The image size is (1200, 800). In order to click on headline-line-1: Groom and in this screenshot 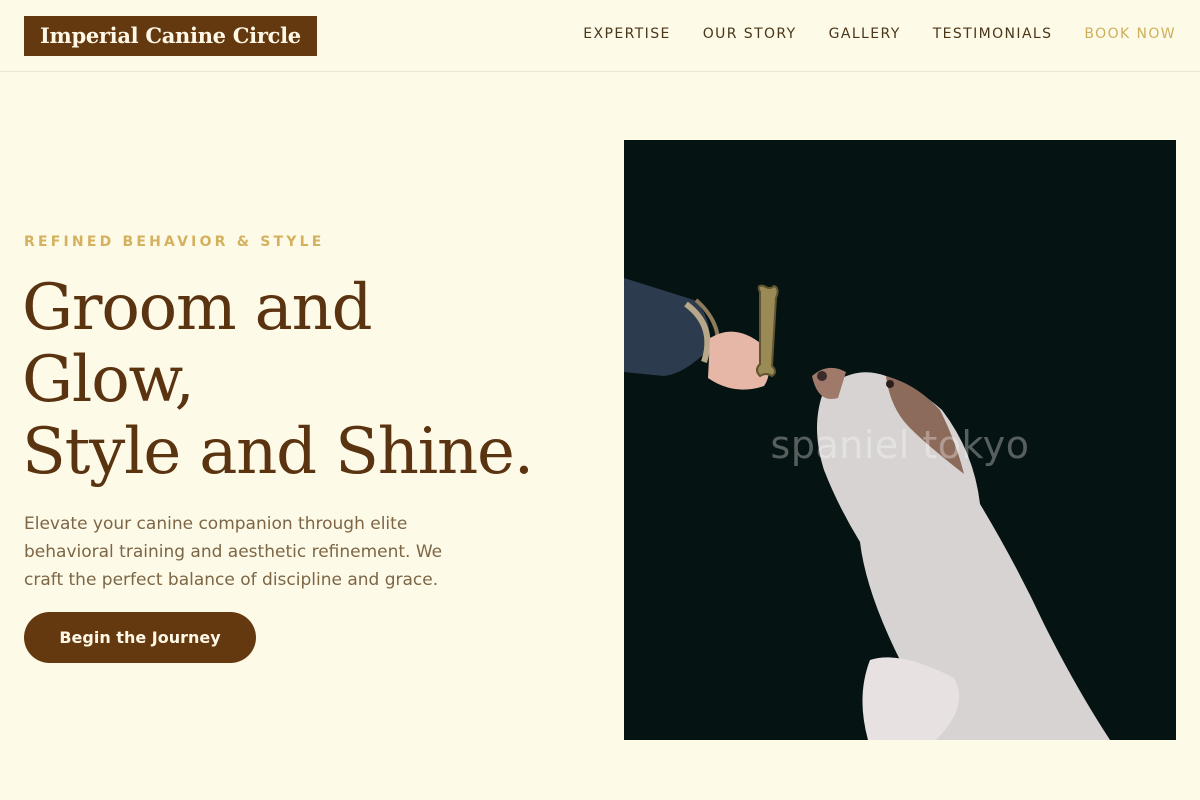, I will do `click(197, 308)`.